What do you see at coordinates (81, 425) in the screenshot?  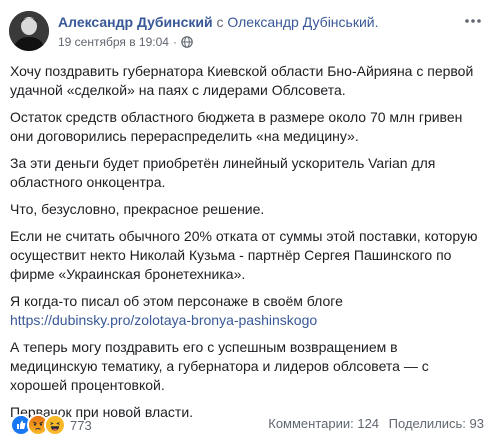 I see `reaction-count: 773` at bounding box center [81, 425].